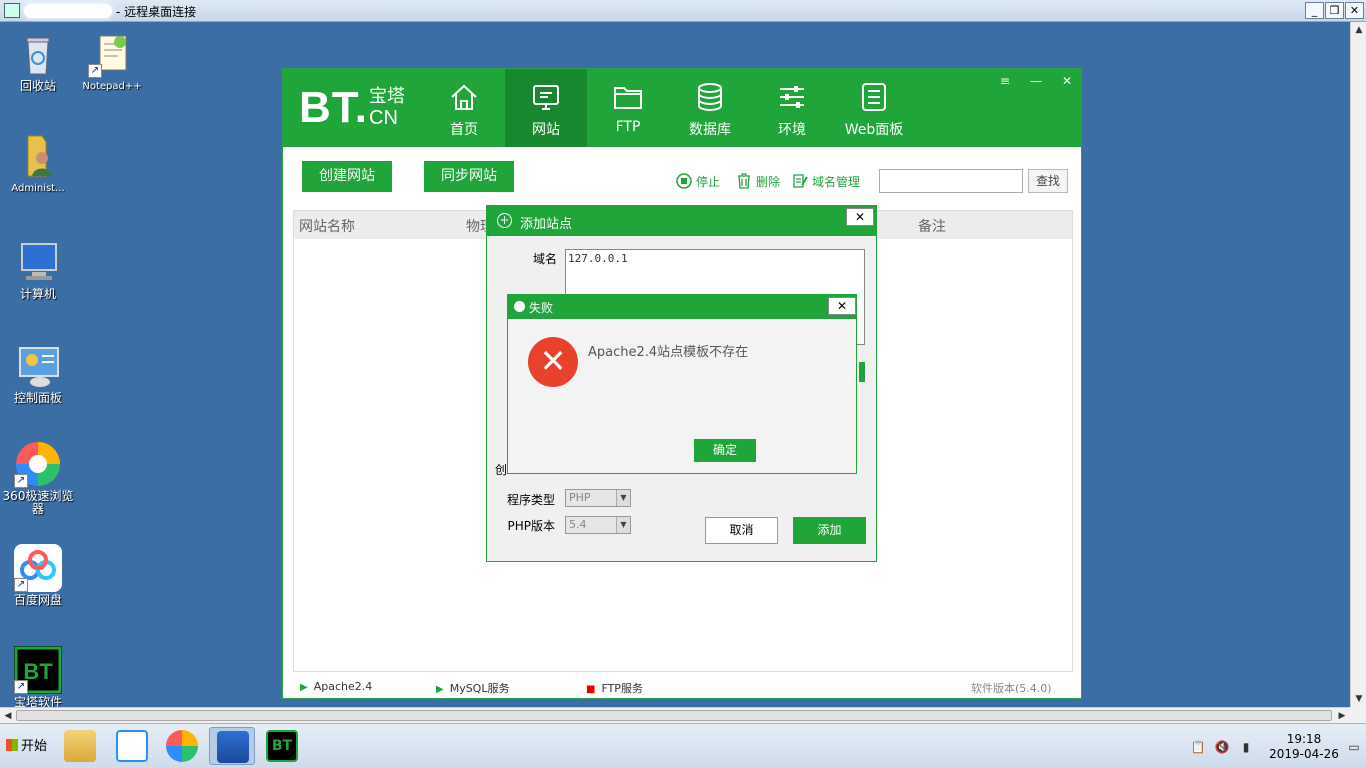  I want to click on bt-header: BT. 宝塔 CN 首页 网站 FTP 数据库 环境 Web面板 ≡ — ✕, so click(682, 108).